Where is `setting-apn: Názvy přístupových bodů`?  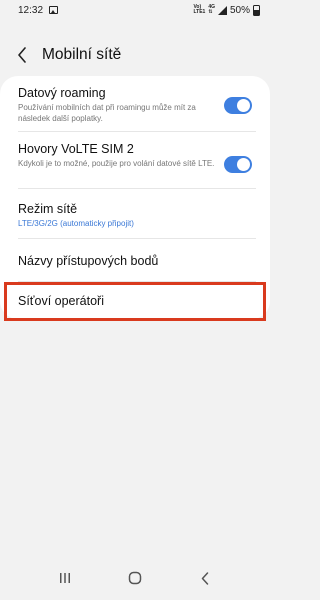 setting-apn: Názvy přístupových bodů is located at coordinates (137, 261).